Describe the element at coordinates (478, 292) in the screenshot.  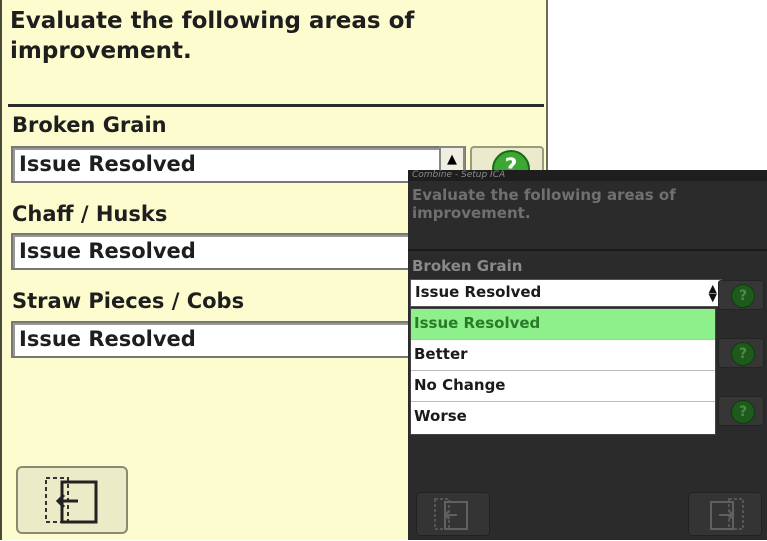
I see `selected-value: Issue Resolved` at that location.